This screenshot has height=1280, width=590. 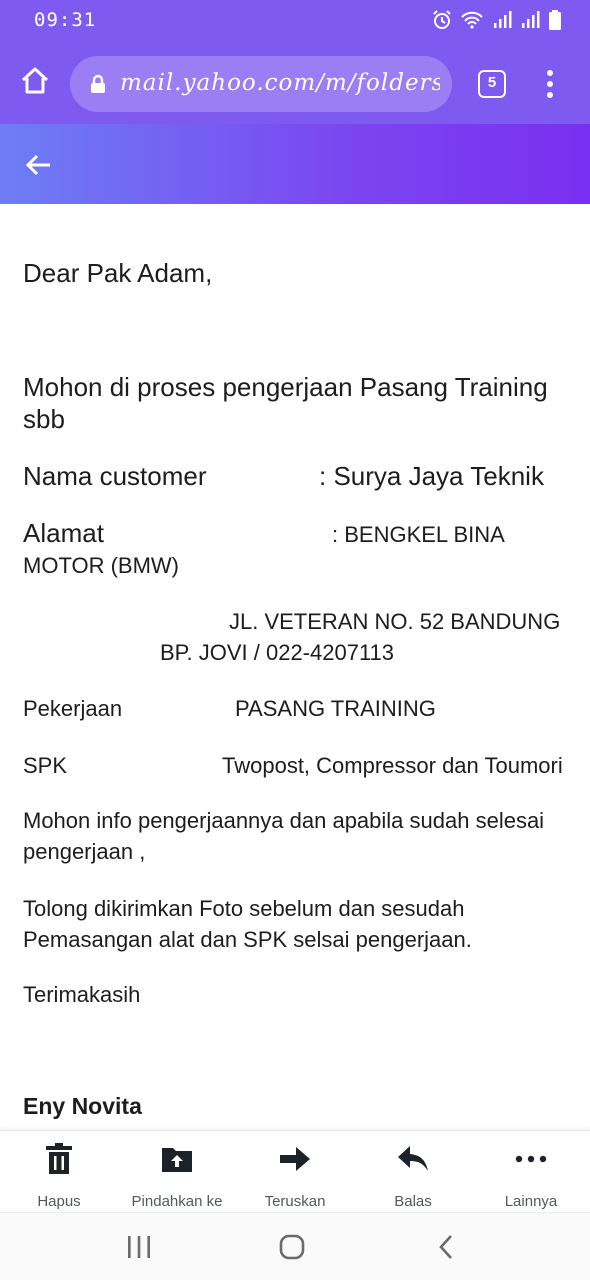 I want to click on intro-line-2: sbb, so click(x=44, y=419).